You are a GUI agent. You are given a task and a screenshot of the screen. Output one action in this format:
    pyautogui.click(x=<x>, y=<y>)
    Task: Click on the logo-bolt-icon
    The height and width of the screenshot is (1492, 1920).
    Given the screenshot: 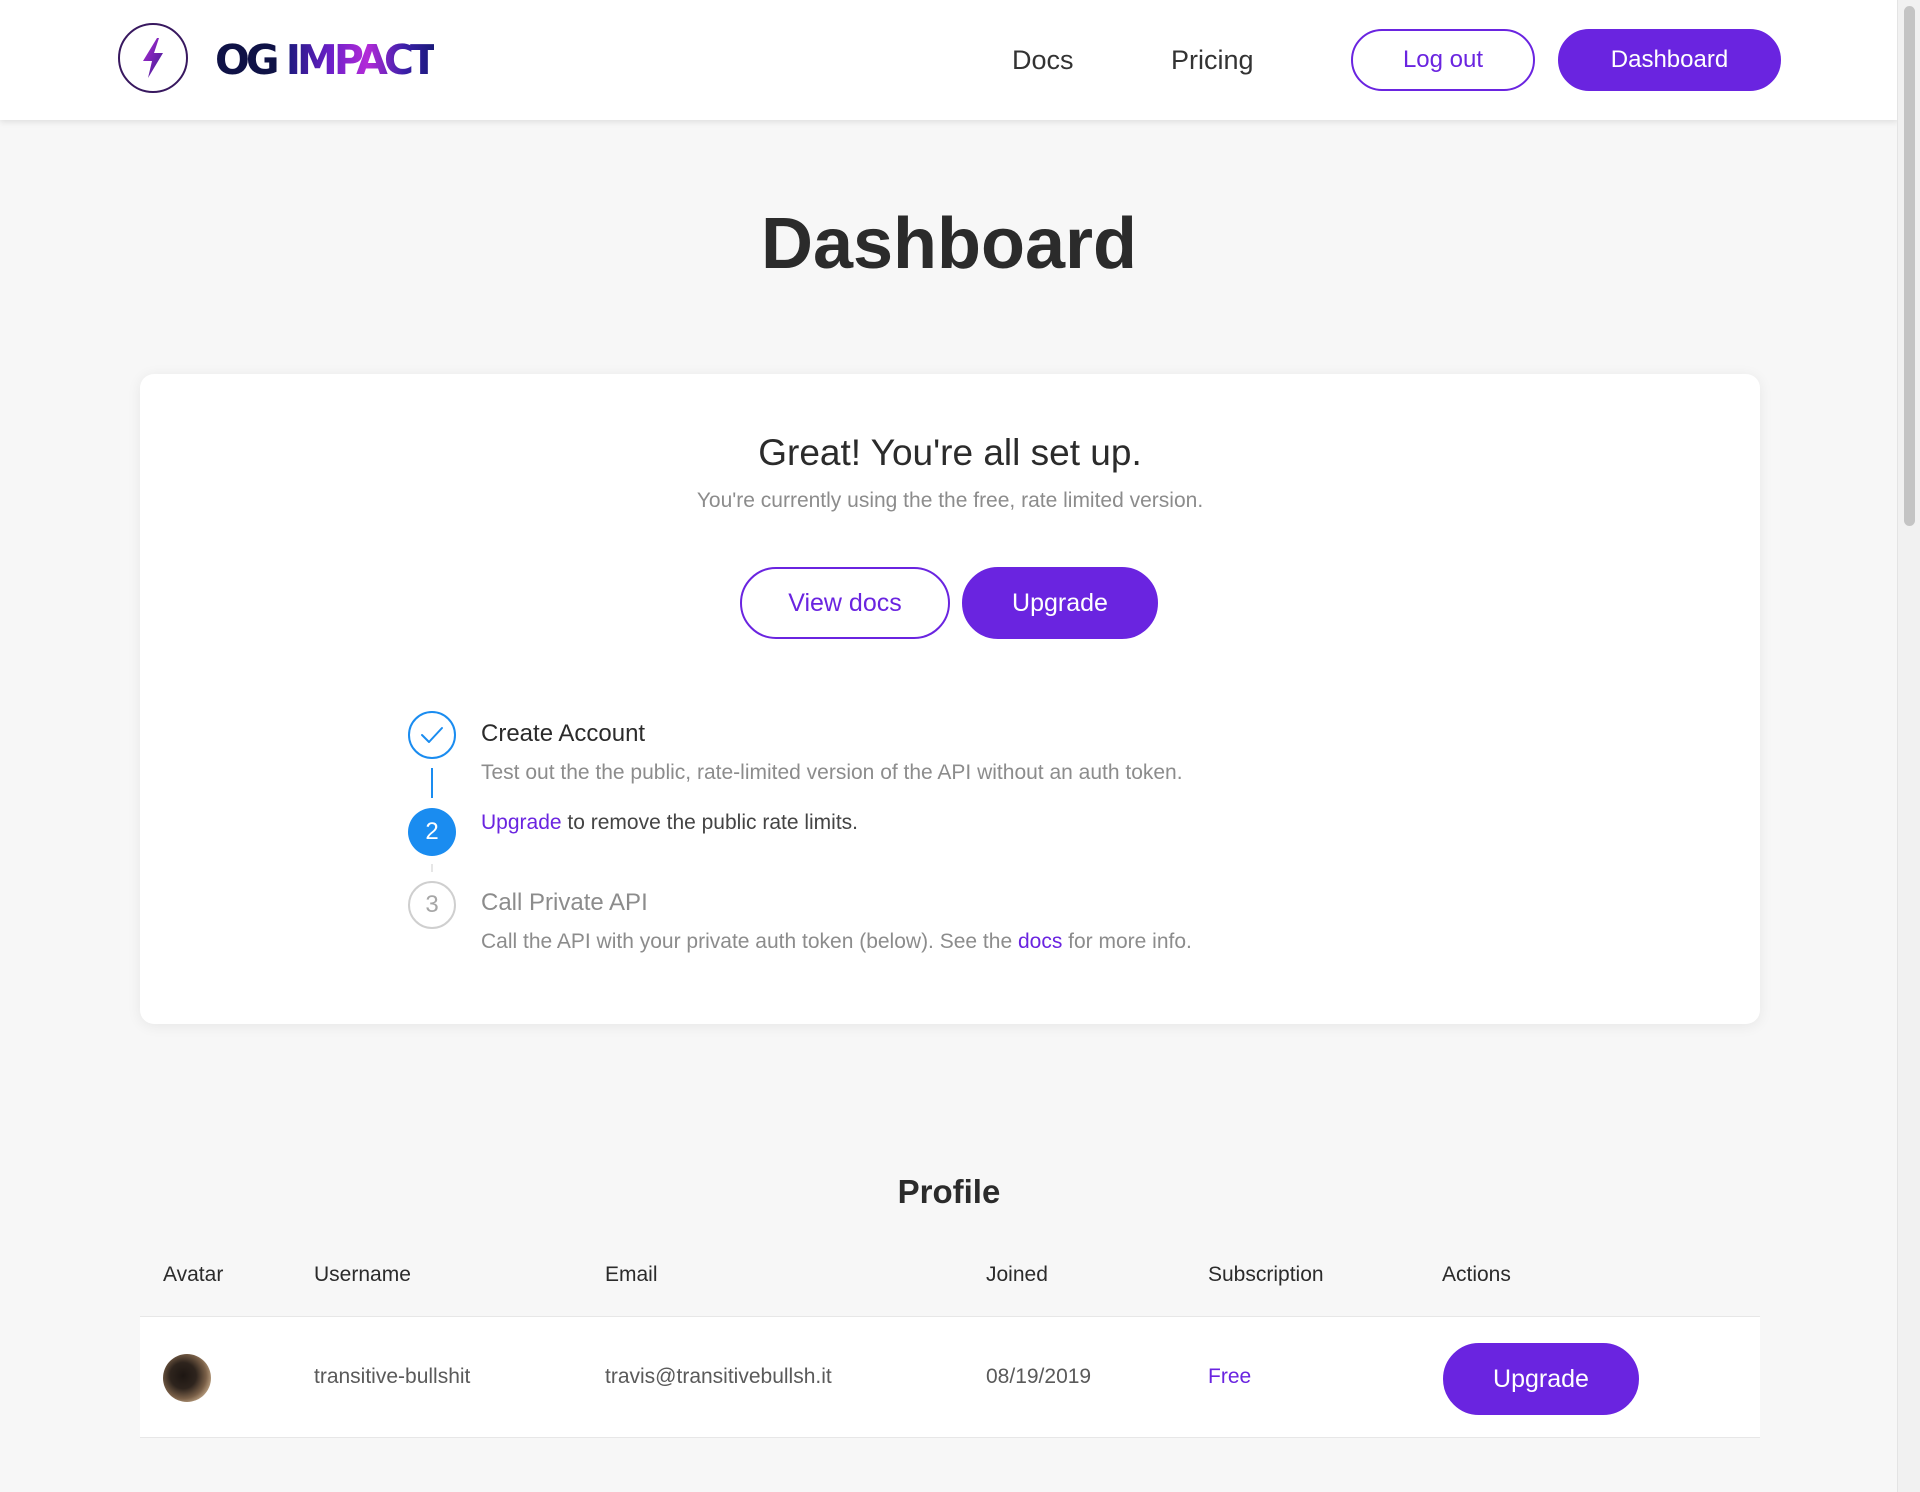 What is the action you would take?
    pyautogui.click(x=153, y=58)
    